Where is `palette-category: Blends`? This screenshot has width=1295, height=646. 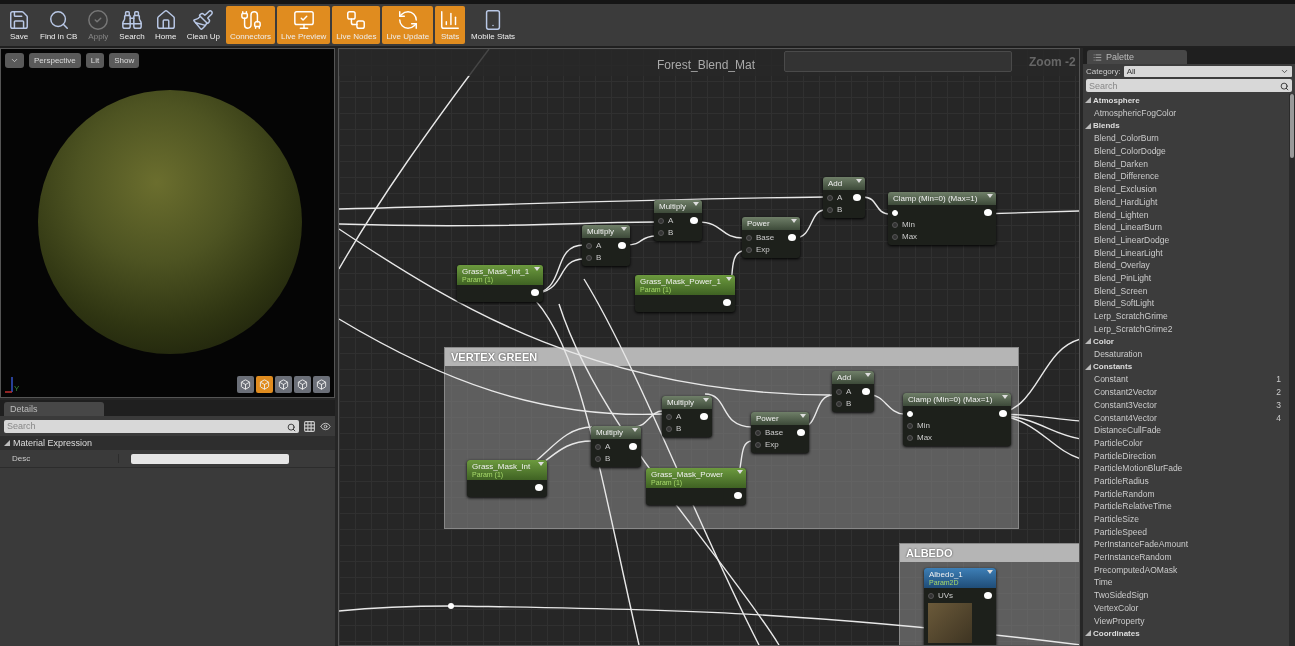
palette-category: Blends is located at coordinates (1106, 126).